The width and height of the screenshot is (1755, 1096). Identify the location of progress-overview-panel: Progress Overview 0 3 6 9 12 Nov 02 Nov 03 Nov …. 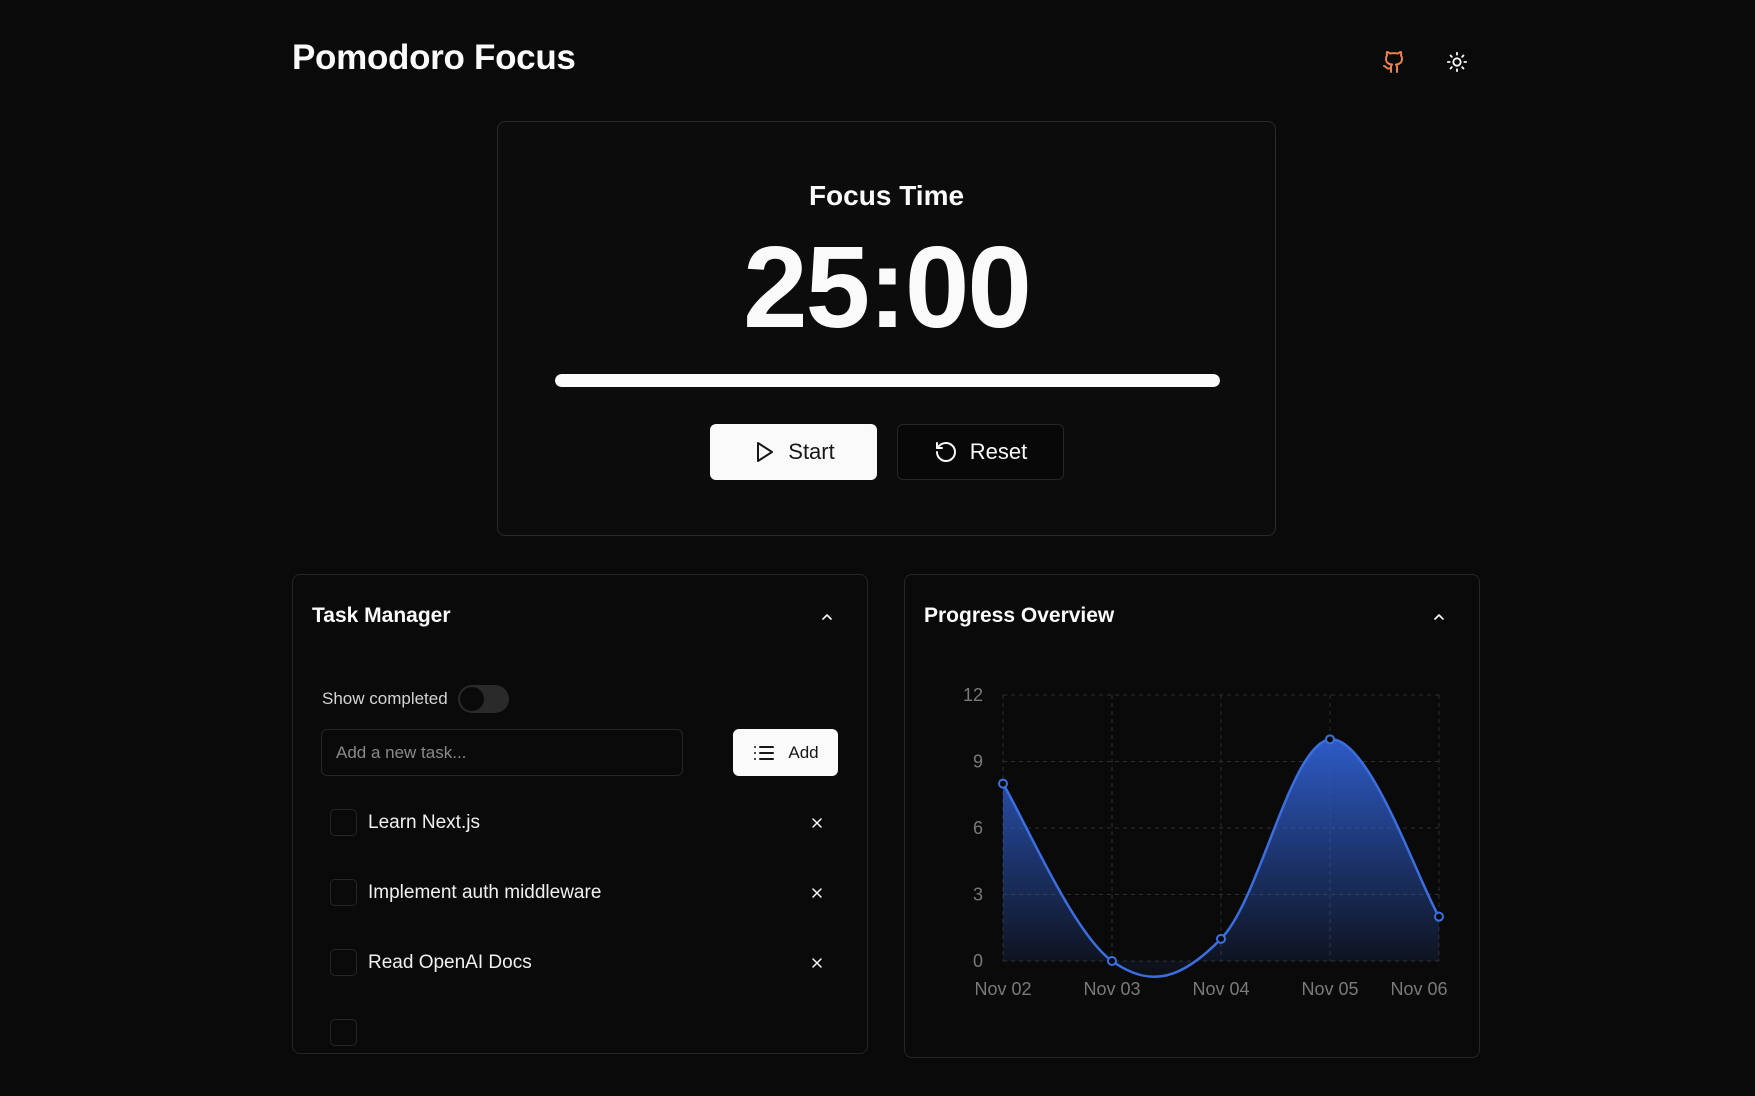
(1192, 816).